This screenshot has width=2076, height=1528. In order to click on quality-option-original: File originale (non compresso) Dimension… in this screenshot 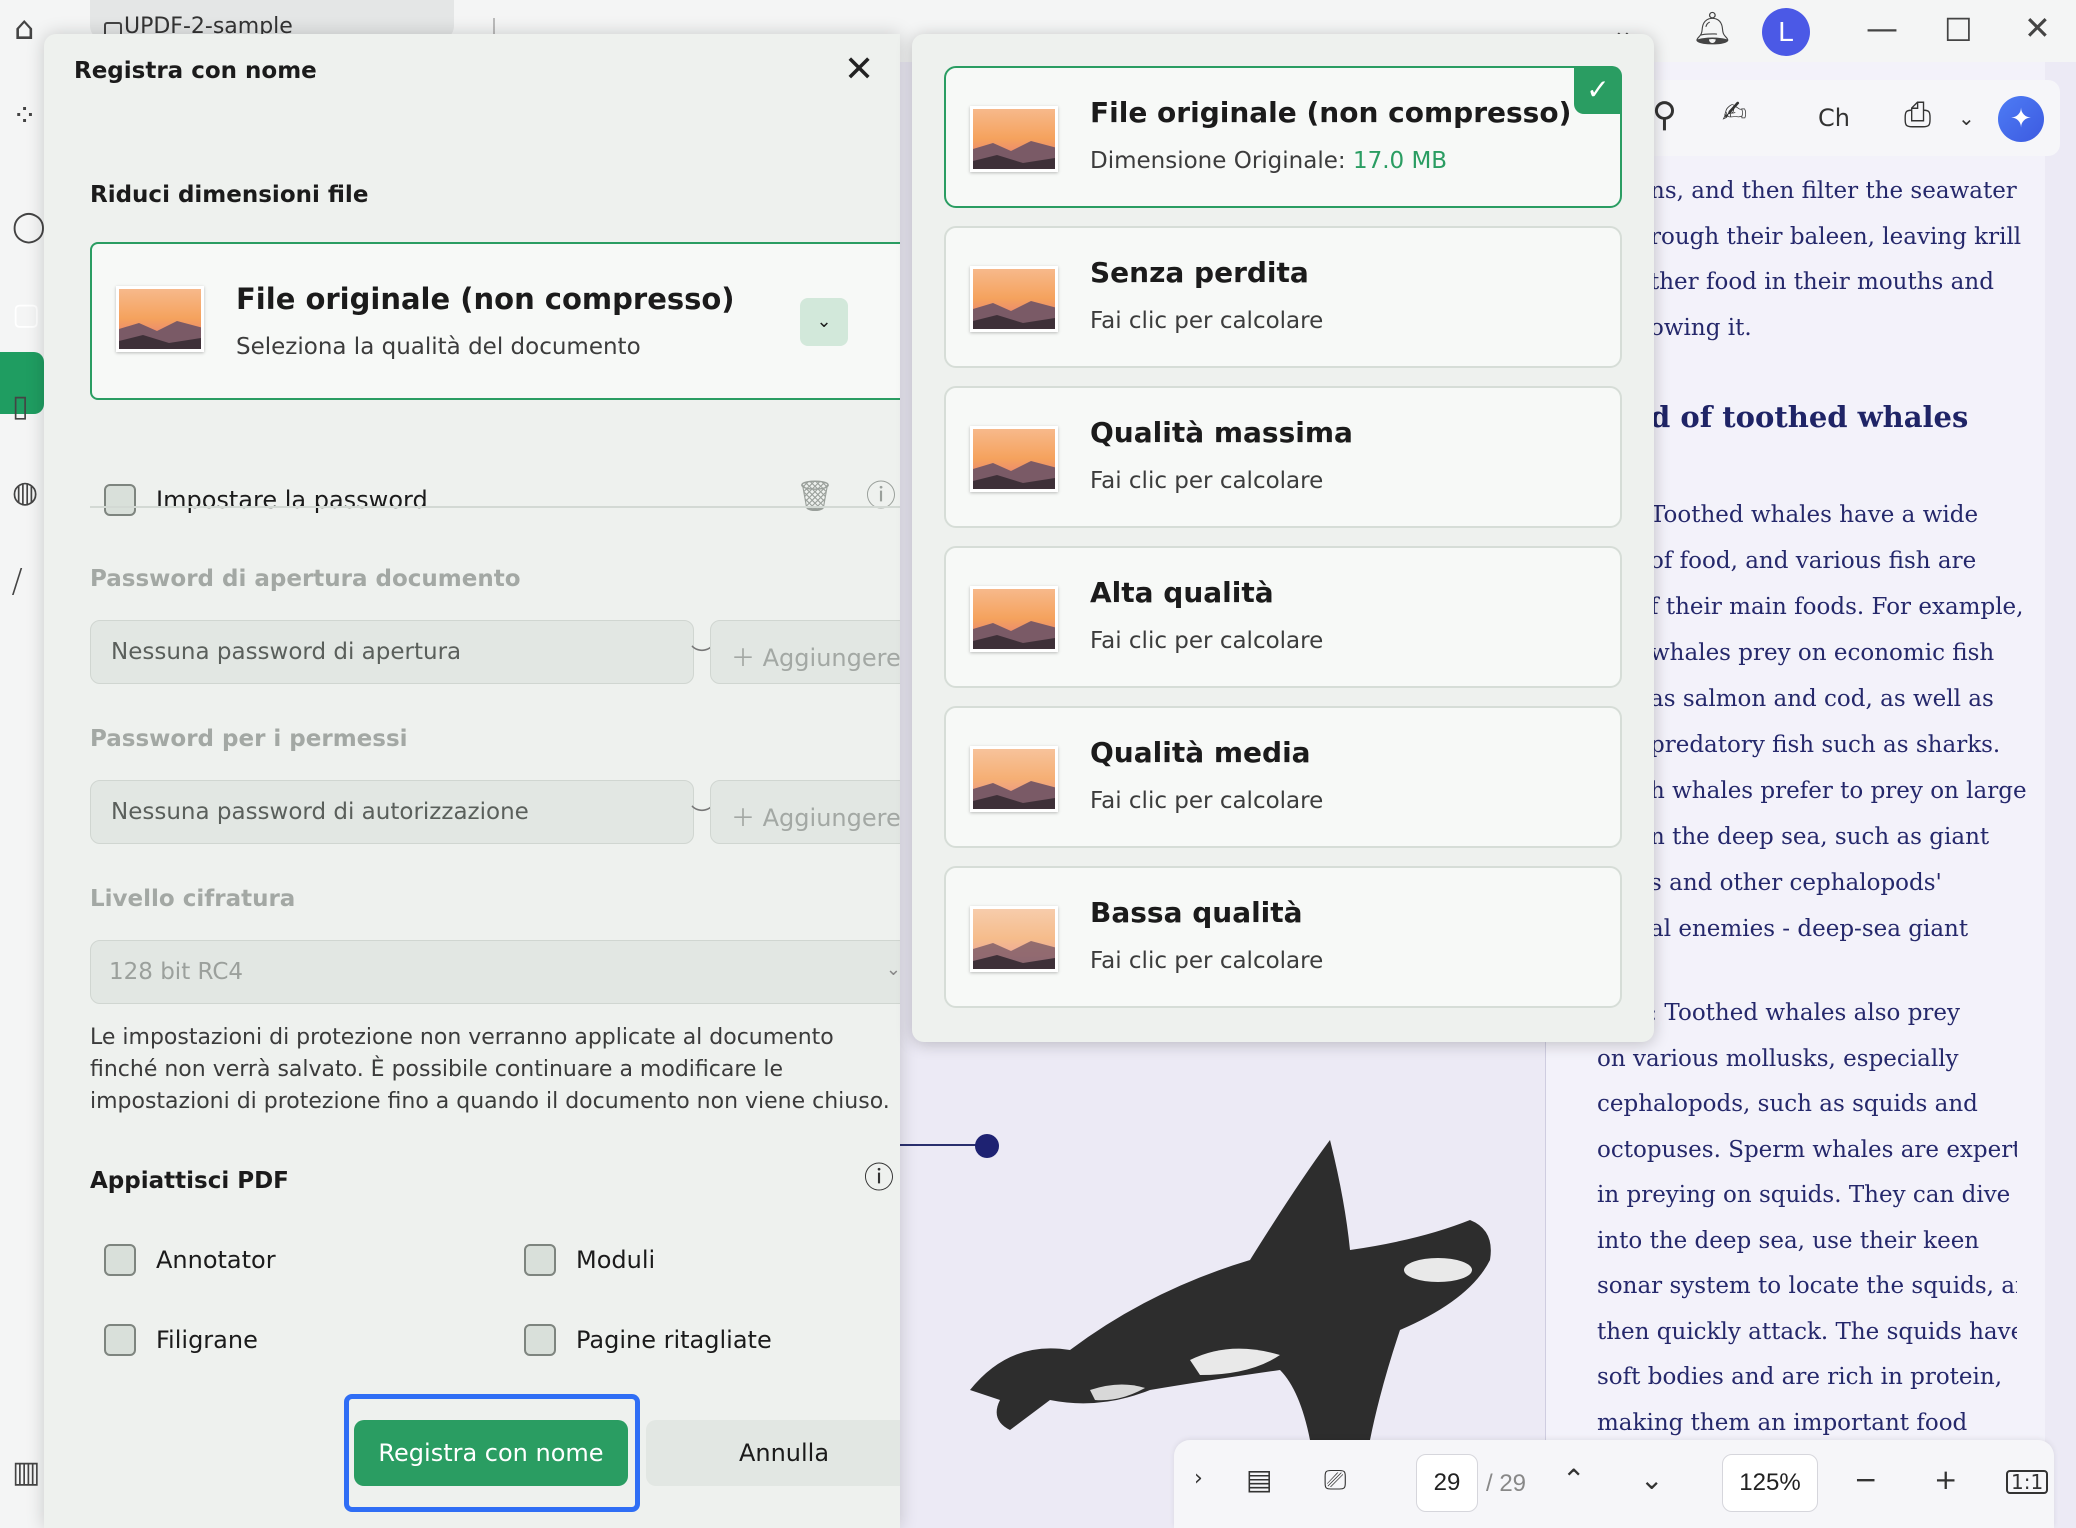, I will do `click(1283, 137)`.